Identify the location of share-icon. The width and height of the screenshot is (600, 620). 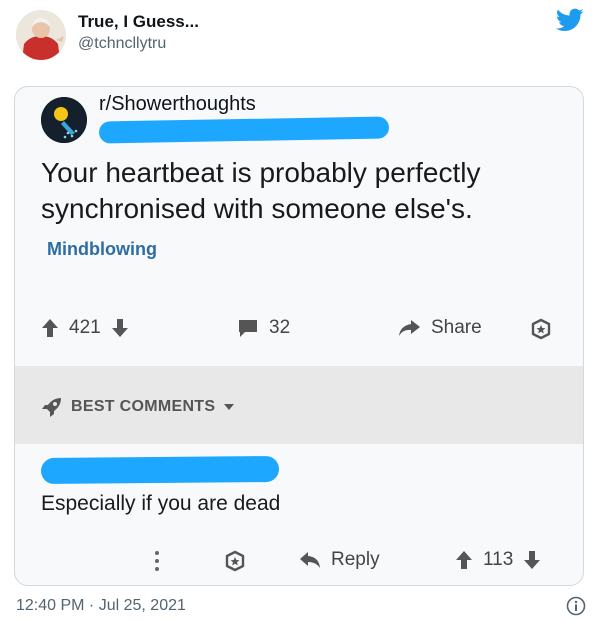
(409, 328).